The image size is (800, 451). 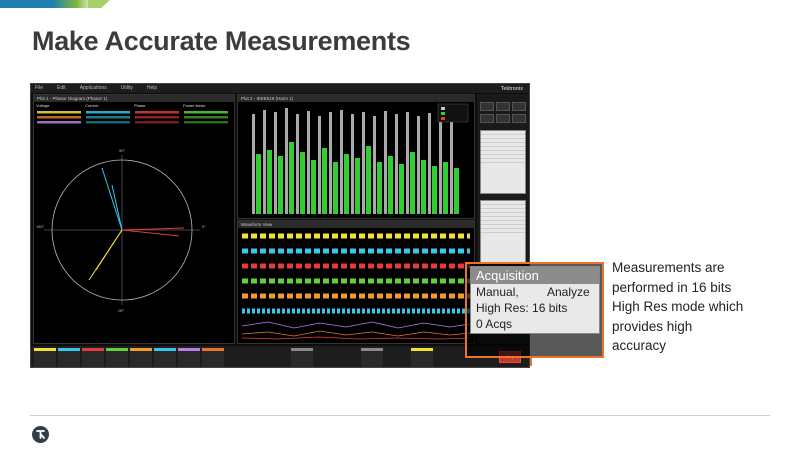 What do you see at coordinates (360, 158) in the screenshot?
I see `harmonics-bars` at bounding box center [360, 158].